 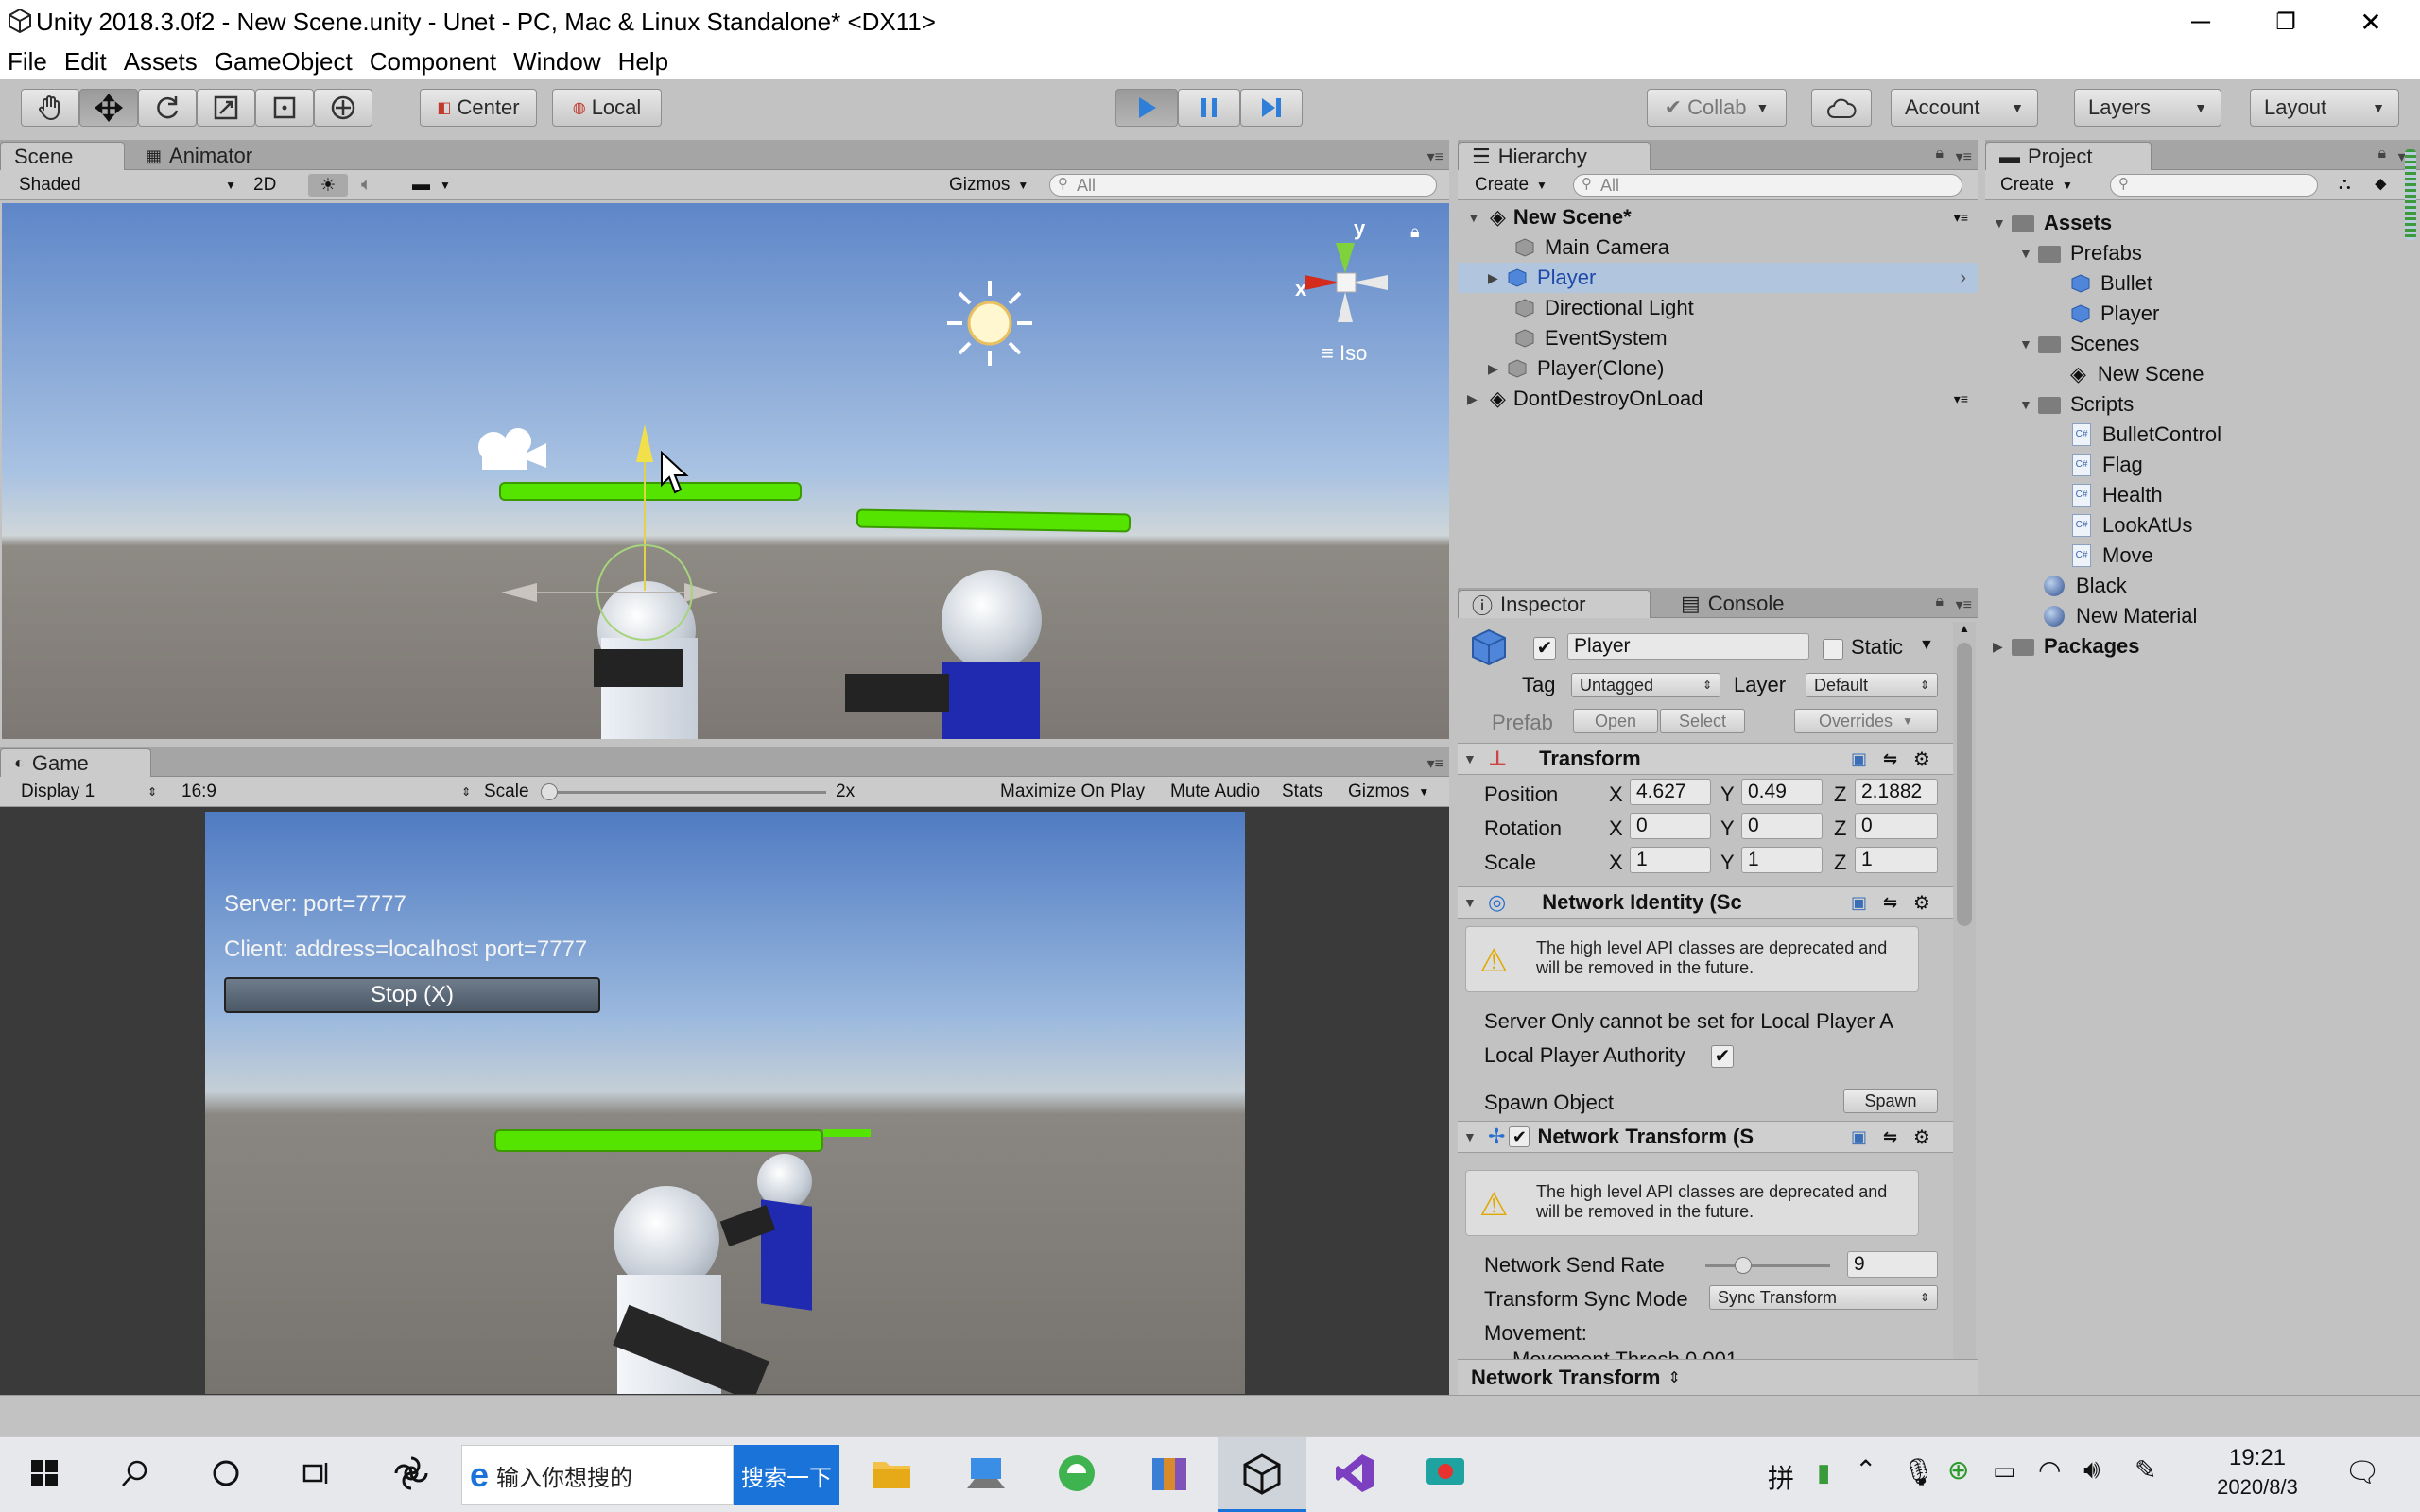 What do you see at coordinates (1262, 1474) in the screenshot?
I see `unity-taskbar-button` at bounding box center [1262, 1474].